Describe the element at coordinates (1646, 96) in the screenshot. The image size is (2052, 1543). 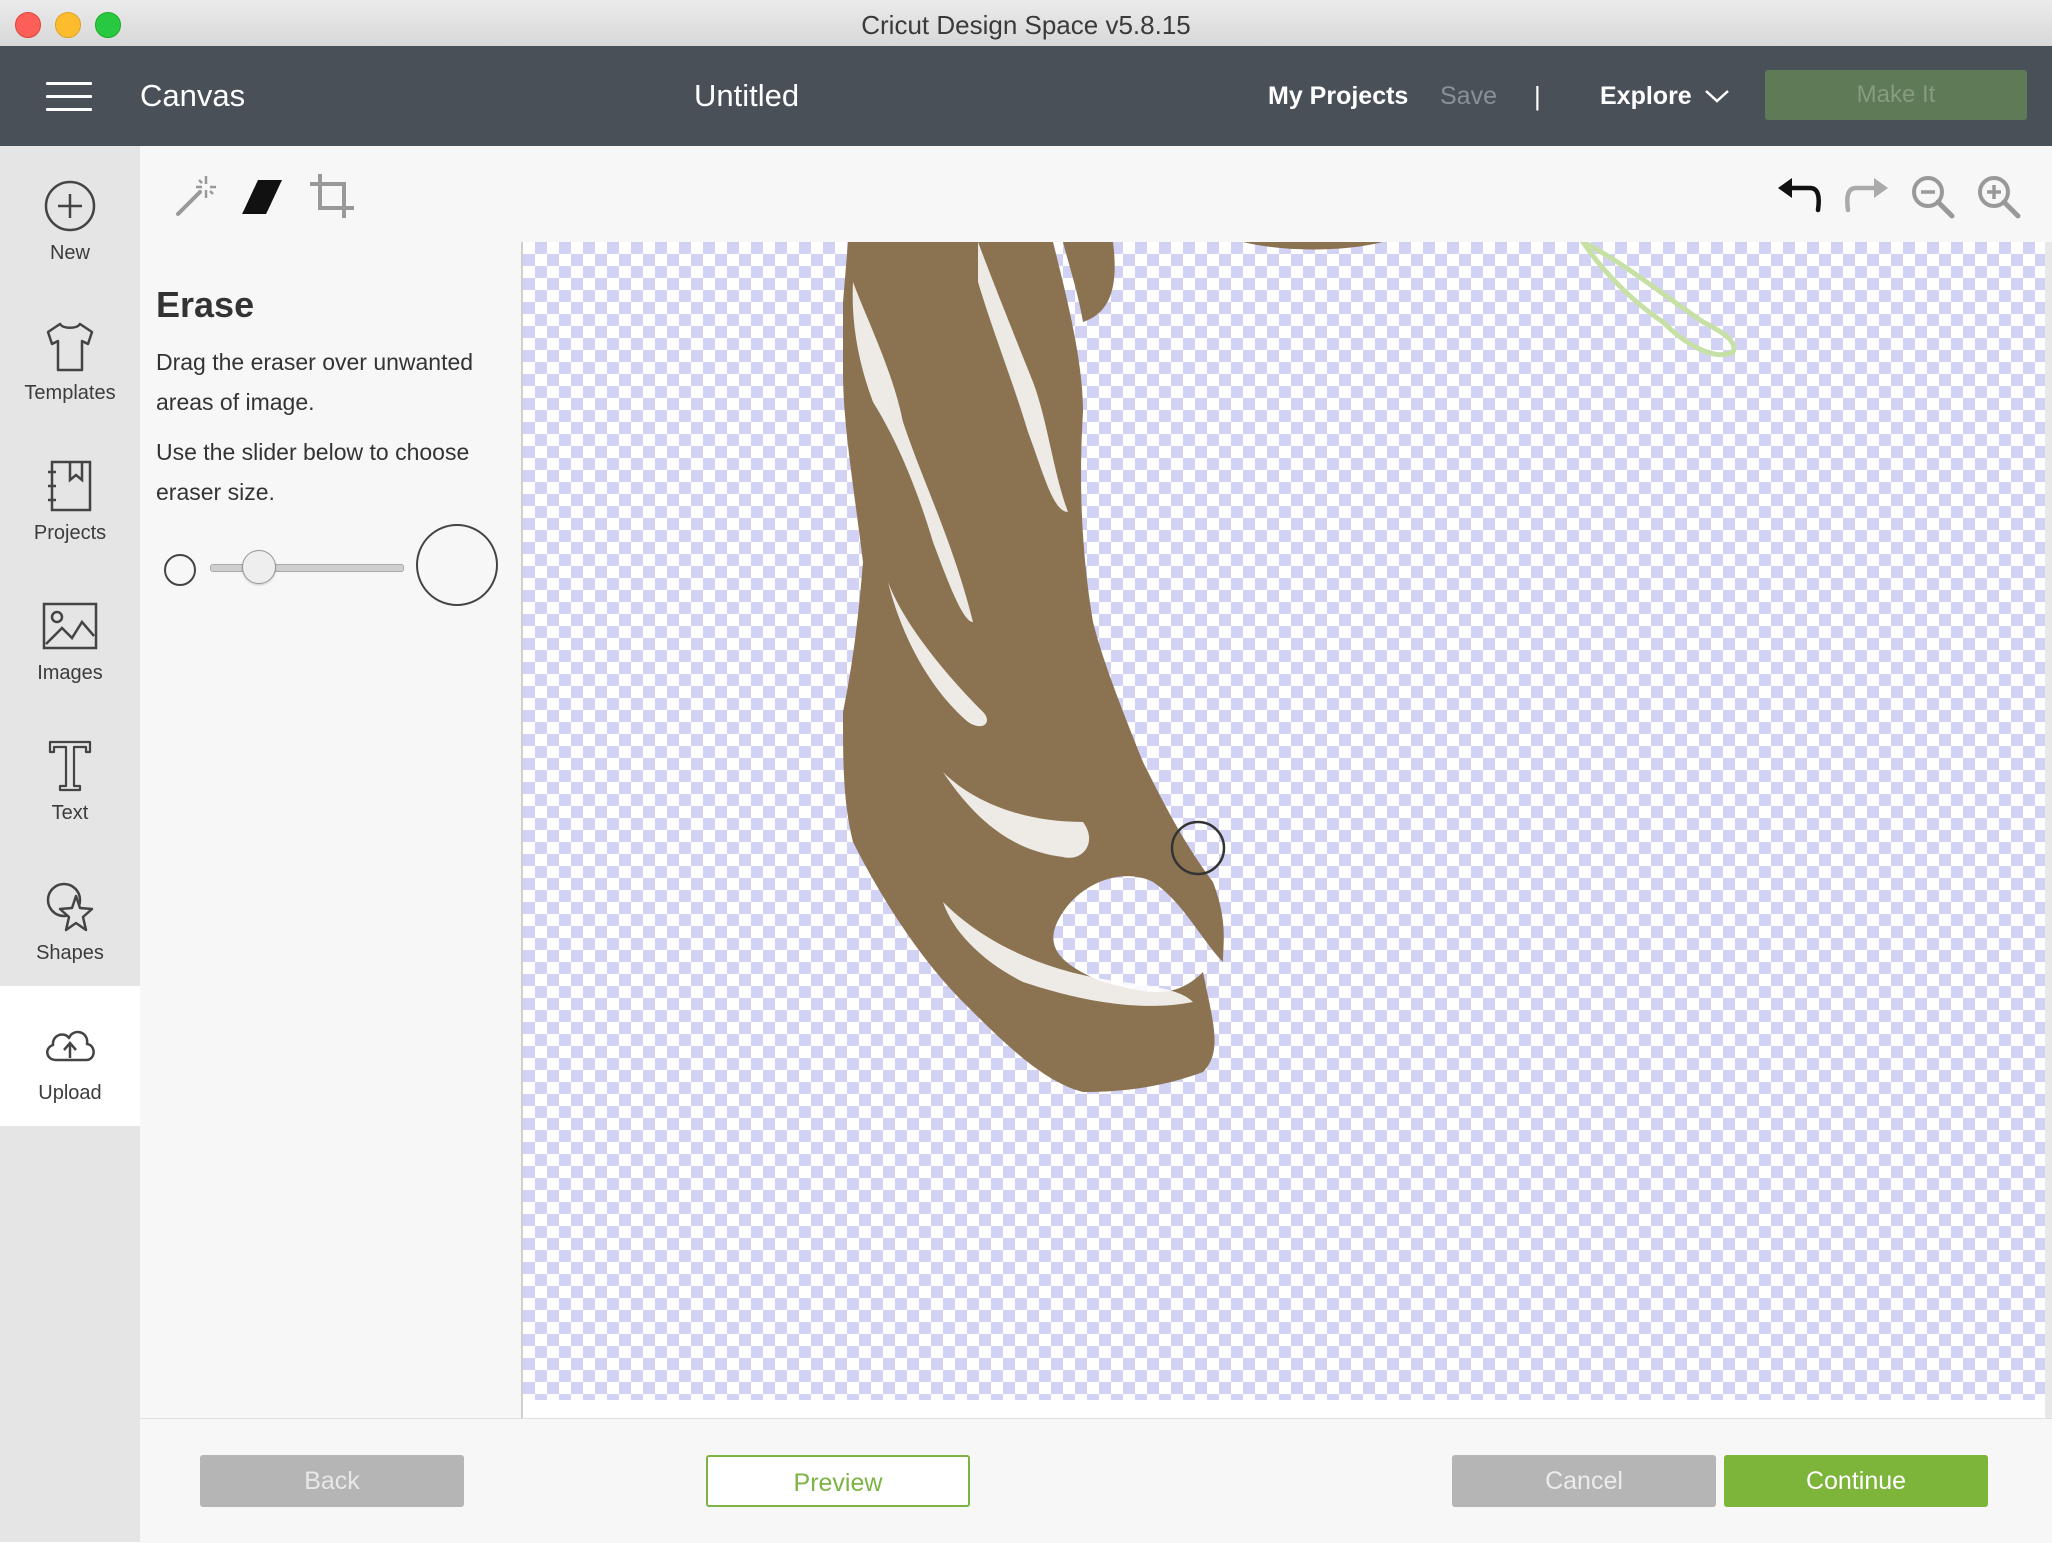
I see `explore-menu: Explore` at that location.